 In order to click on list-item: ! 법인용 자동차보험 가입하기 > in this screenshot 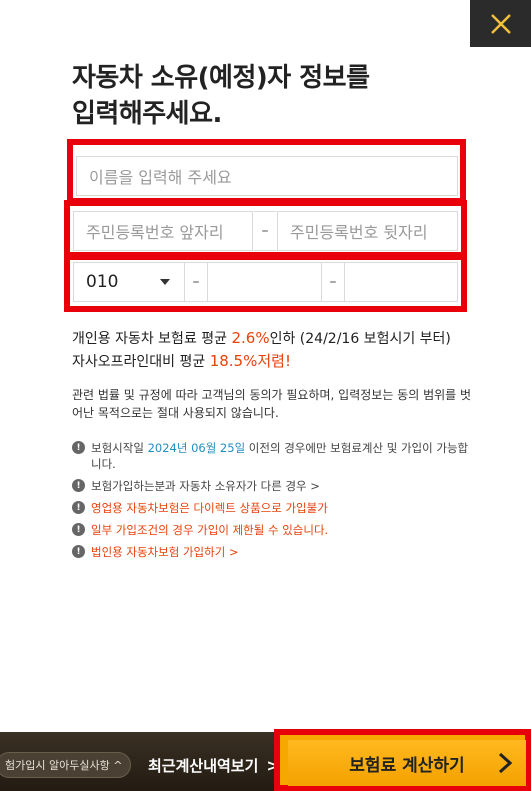, I will do `click(272, 552)`.